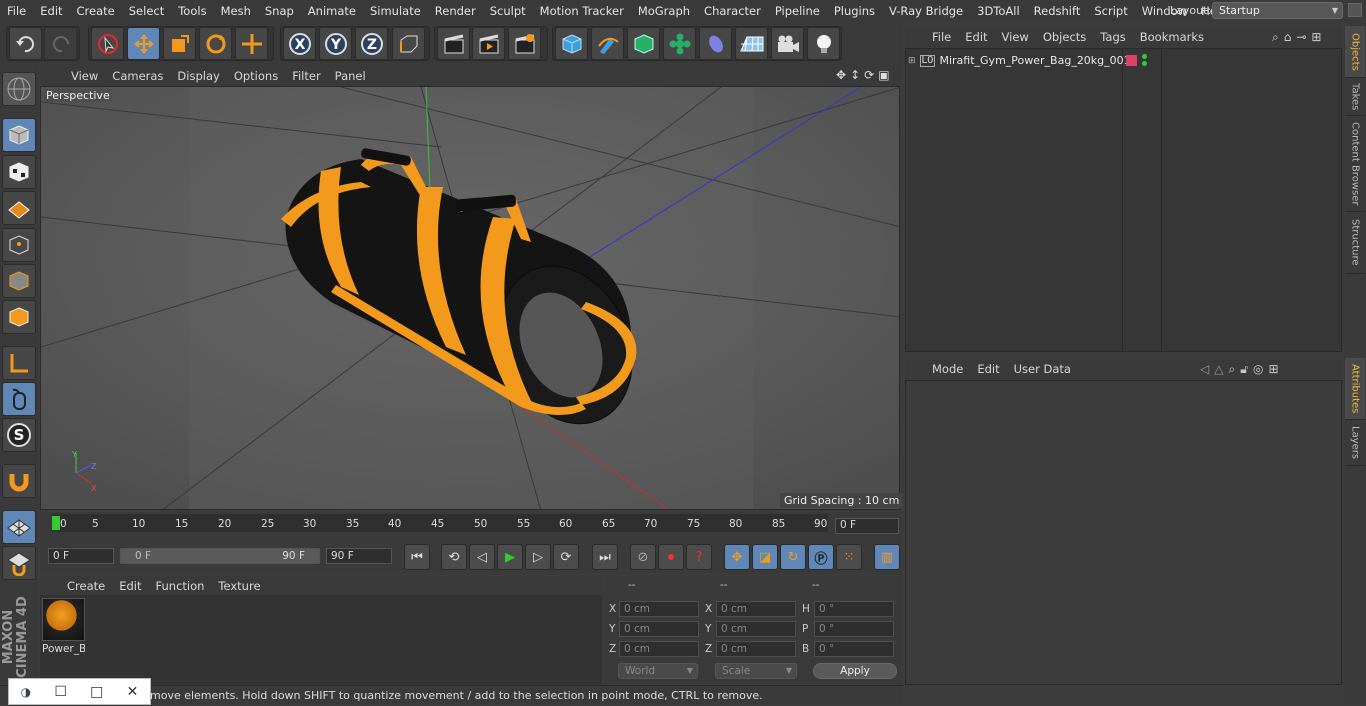 The height and width of the screenshot is (706, 1366). What do you see at coordinates (658, 671) in the screenshot?
I see `coordinate-mode-select: World ▼` at bounding box center [658, 671].